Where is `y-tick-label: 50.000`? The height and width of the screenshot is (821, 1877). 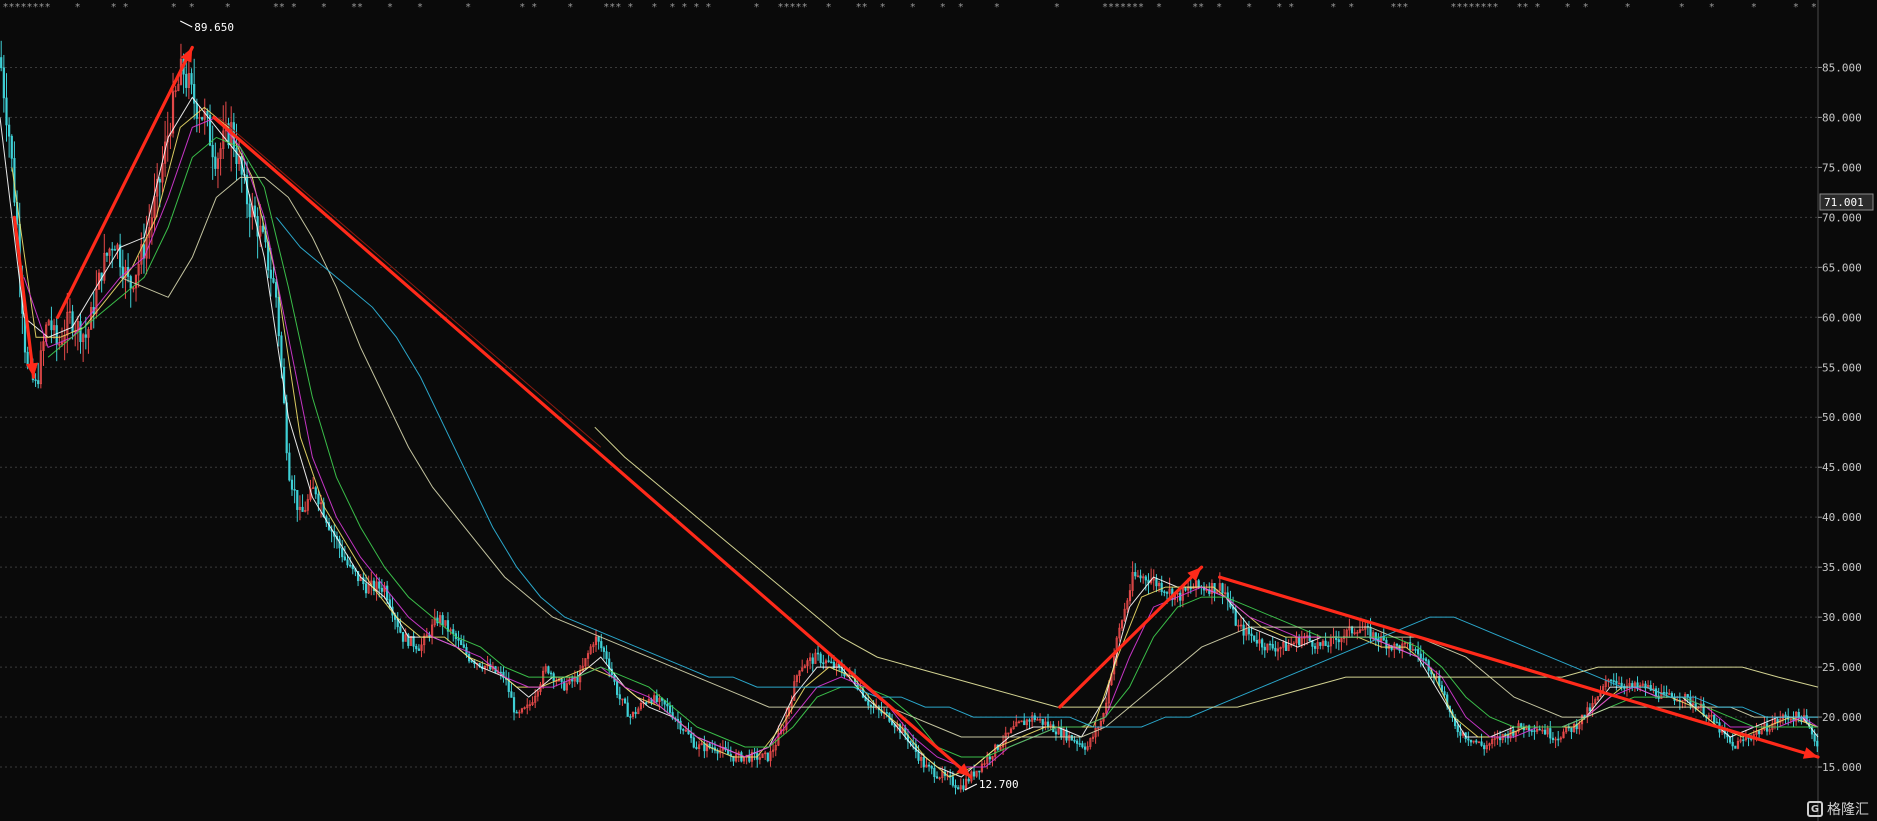 y-tick-label: 50.000 is located at coordinates (1842, 417).